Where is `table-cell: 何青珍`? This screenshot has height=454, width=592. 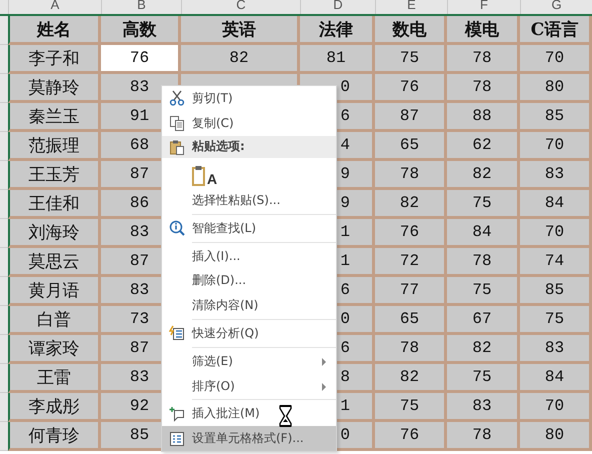 table-cell: 何青珍 is located at coordinates (54, 436).